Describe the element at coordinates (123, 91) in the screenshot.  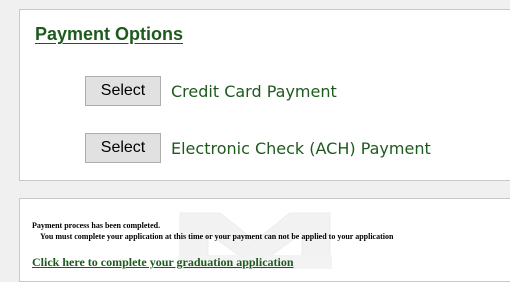
I see `select-credit-card-button: Select` at that location.